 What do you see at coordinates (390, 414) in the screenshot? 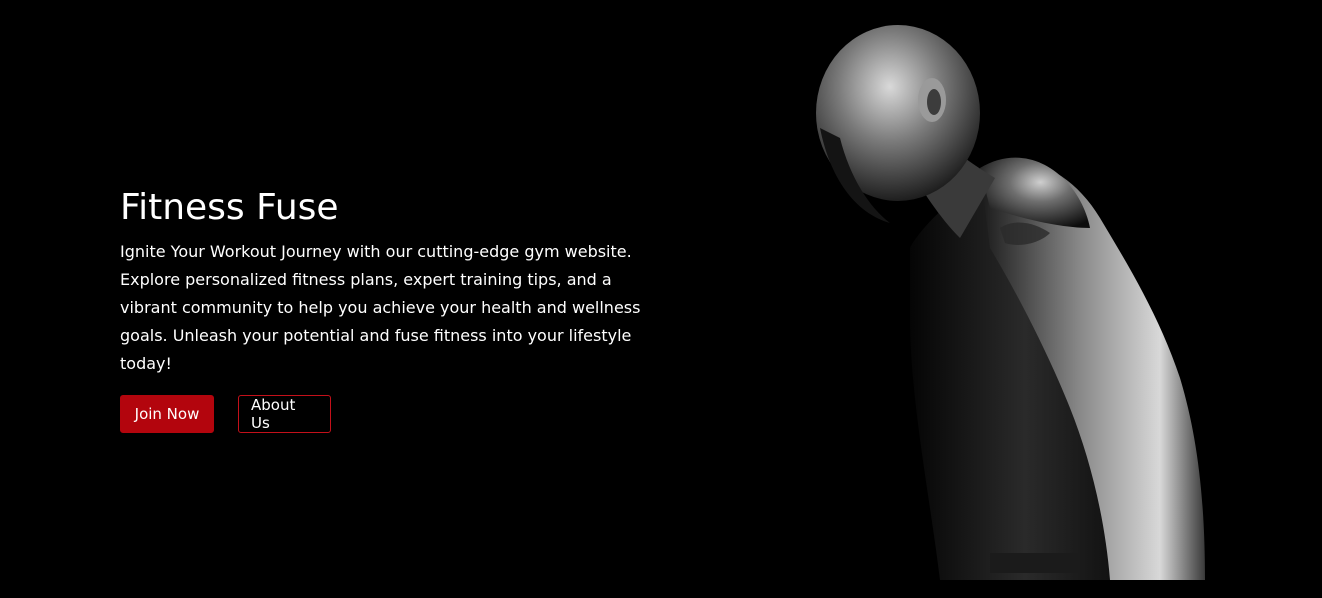
I see `hero-actions: Join Now About Us` at bounding box center [390, 414].